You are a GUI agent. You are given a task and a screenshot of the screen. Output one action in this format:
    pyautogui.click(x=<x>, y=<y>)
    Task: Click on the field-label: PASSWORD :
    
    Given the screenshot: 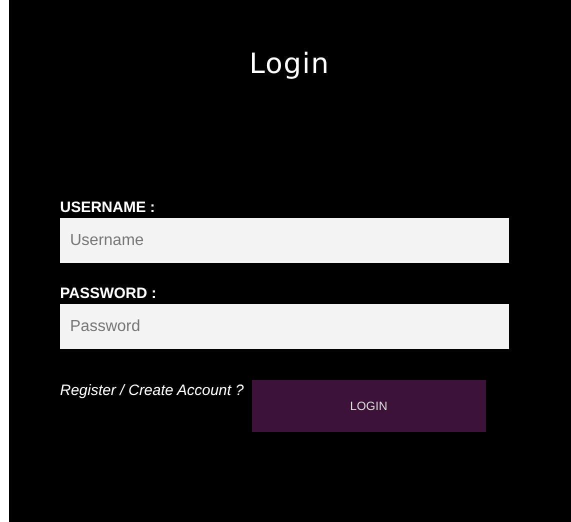 What is the action you would take?
    pyautogui.click(x=109, y=294)
    